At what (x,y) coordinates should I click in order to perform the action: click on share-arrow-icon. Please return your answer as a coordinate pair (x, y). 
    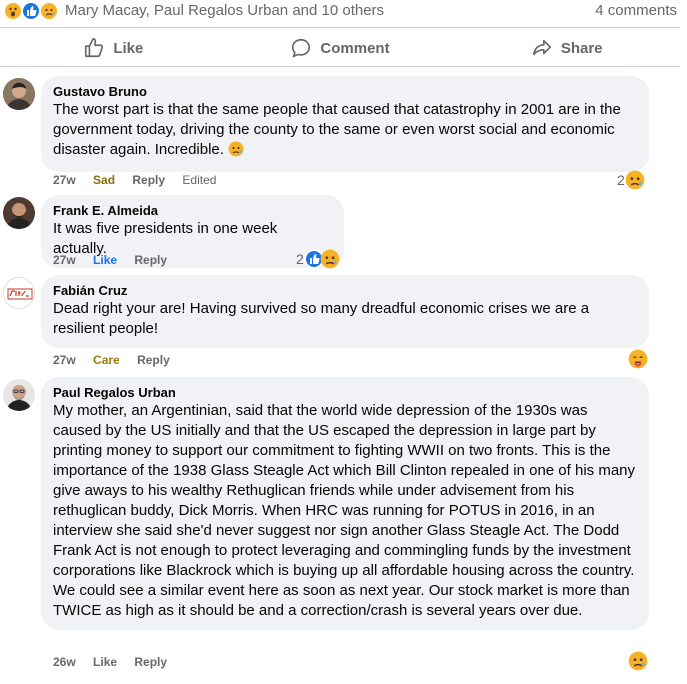
    Looking at the image, I should click on (541, 47).